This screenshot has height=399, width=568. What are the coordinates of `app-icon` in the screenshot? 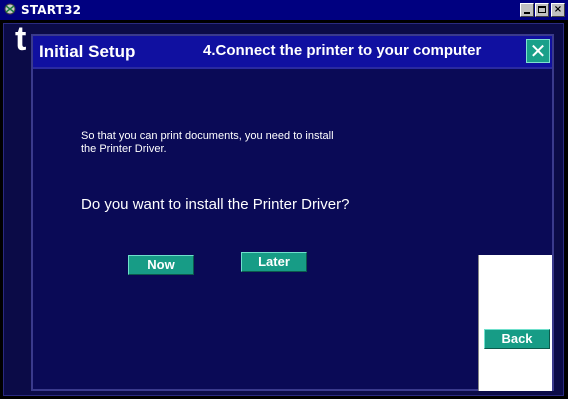 It's located at (10, 9).